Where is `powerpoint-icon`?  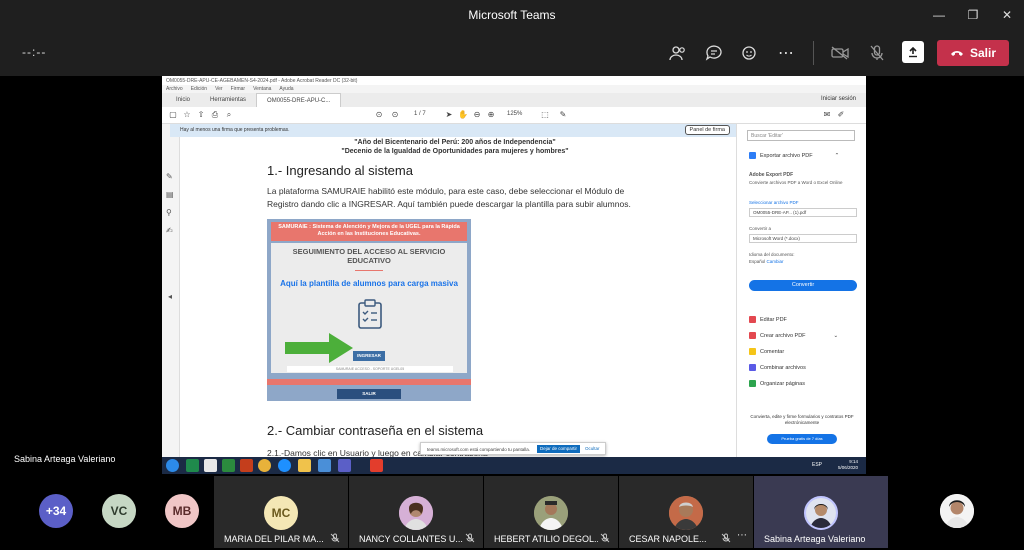 powerpoint-icon is located at coordinates (246, 465).